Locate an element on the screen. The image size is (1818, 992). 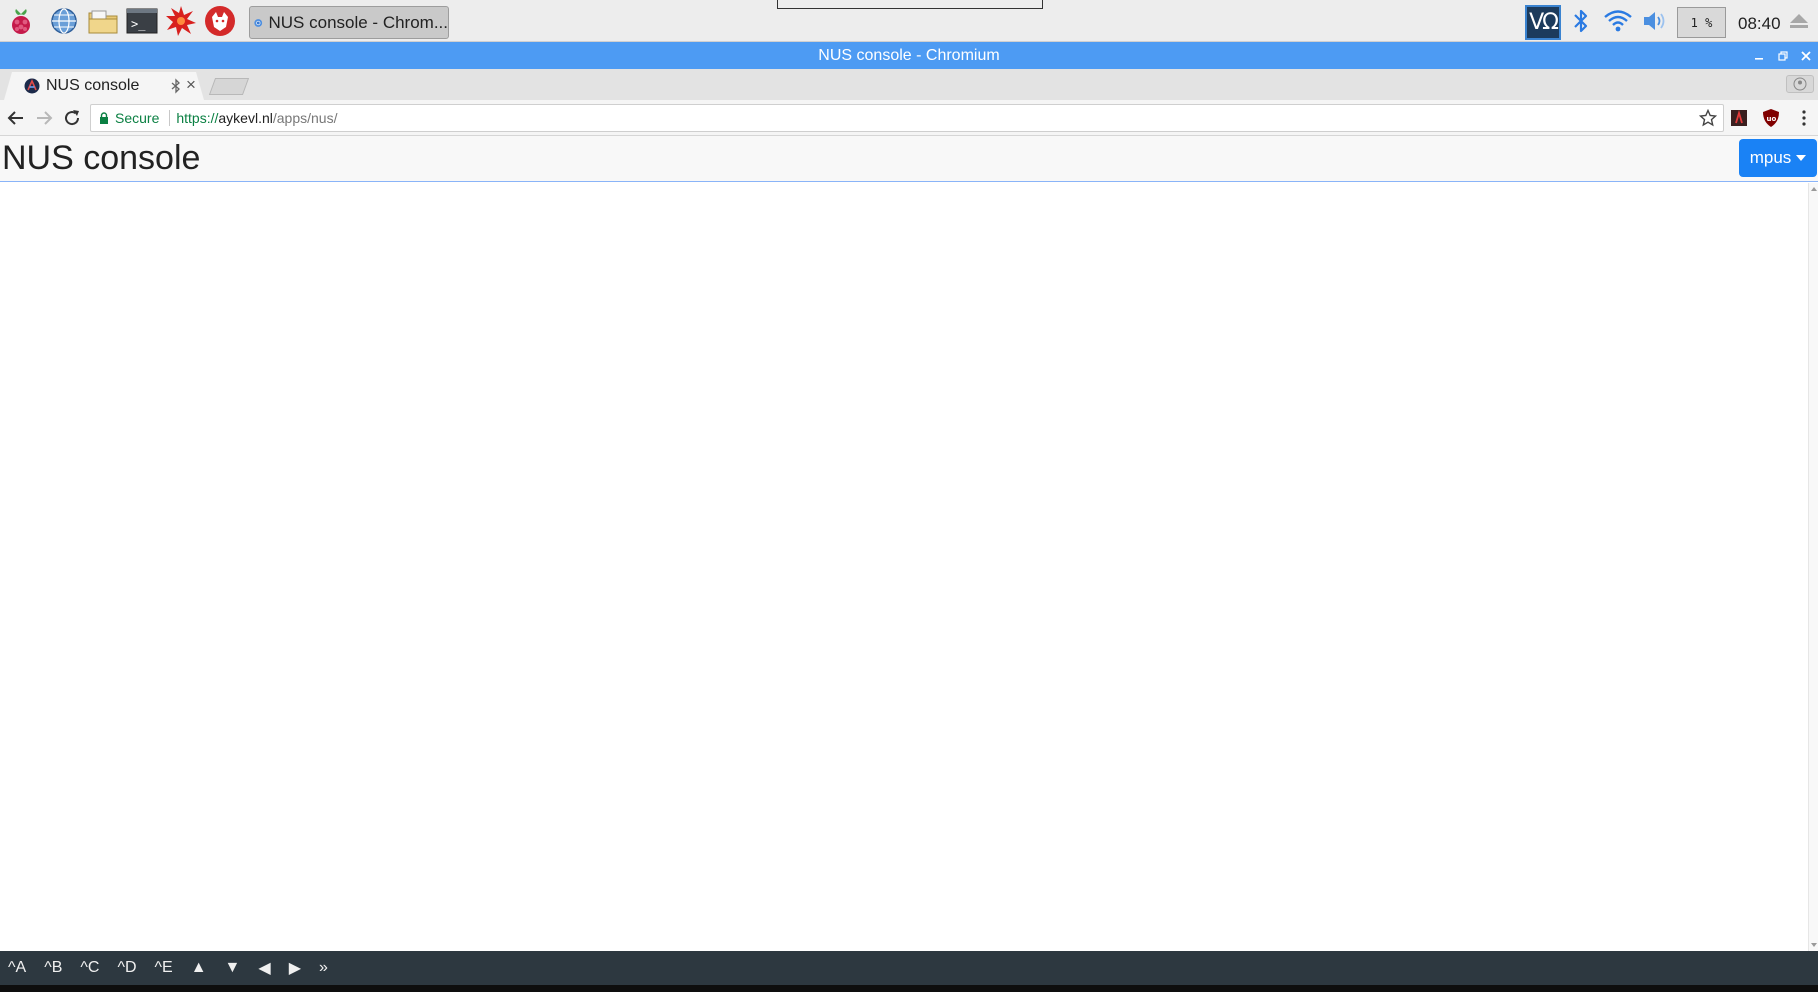
lock-icon is located at coordinates (104, 118).